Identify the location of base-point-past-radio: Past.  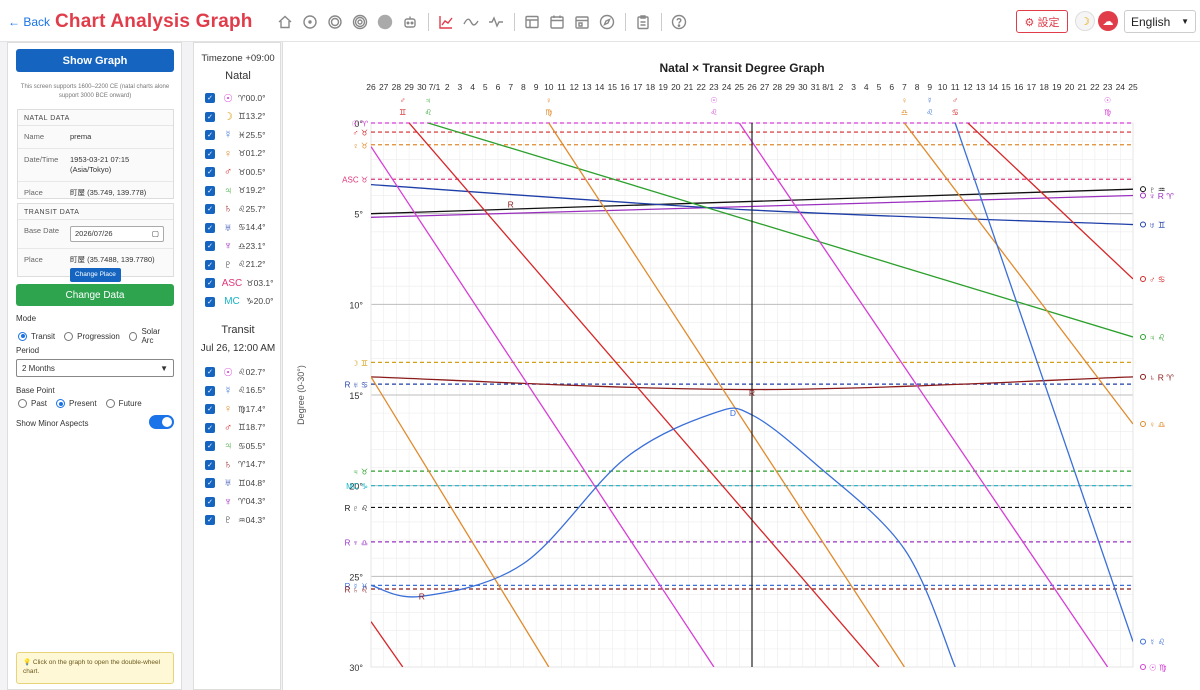
(32, 403).